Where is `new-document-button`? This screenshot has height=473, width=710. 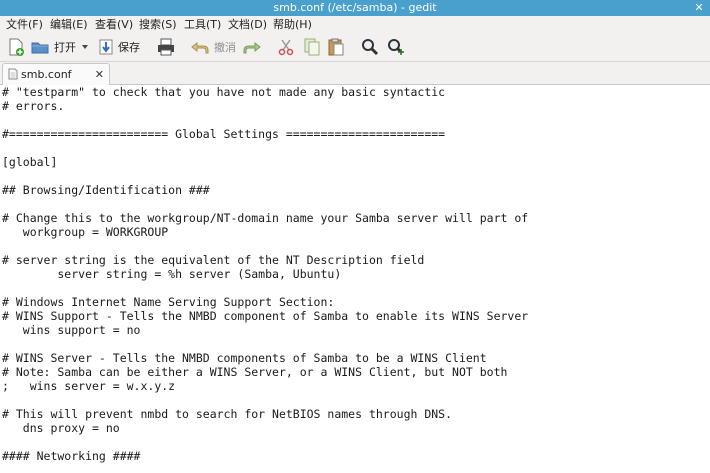
new-document-button is located at coordinates (16, 47).